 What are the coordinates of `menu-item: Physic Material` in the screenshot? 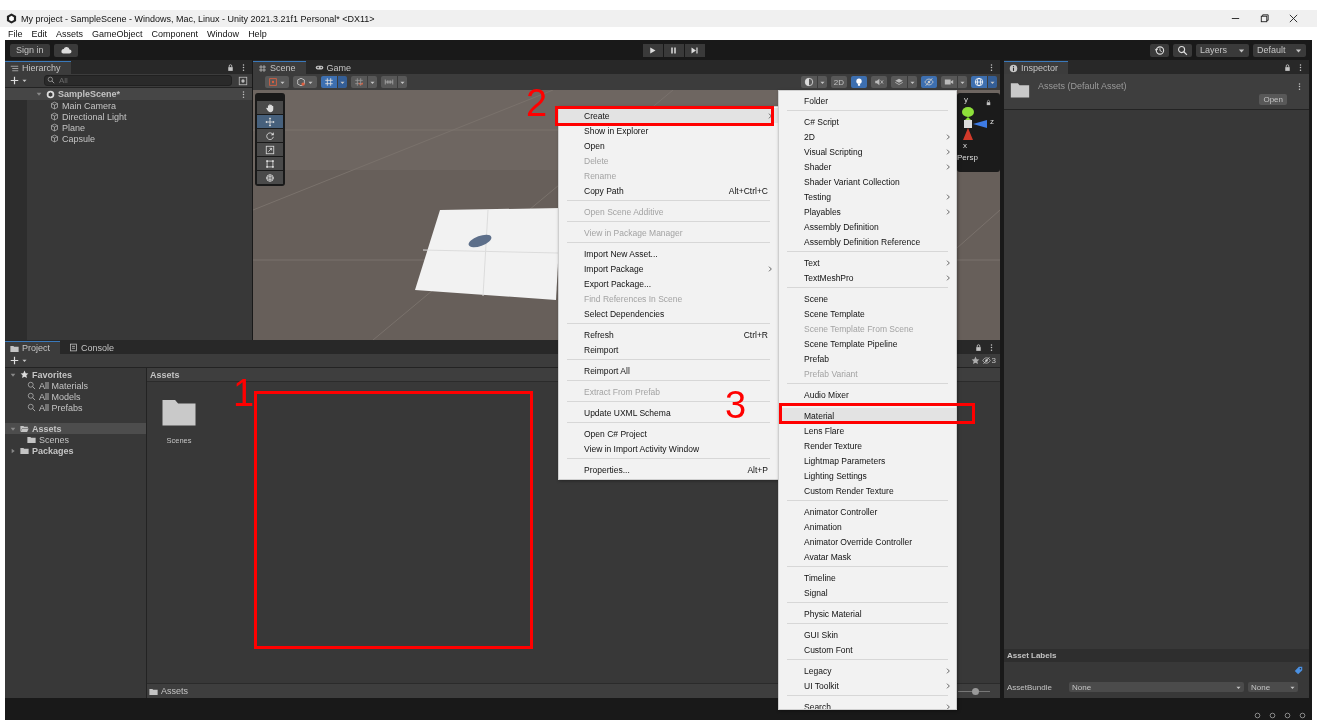 It's located at (867, 613).